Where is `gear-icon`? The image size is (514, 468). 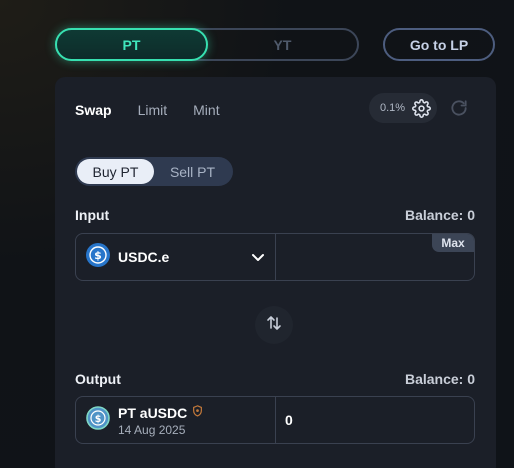 gear-icon is located at coordinates (421, 108).